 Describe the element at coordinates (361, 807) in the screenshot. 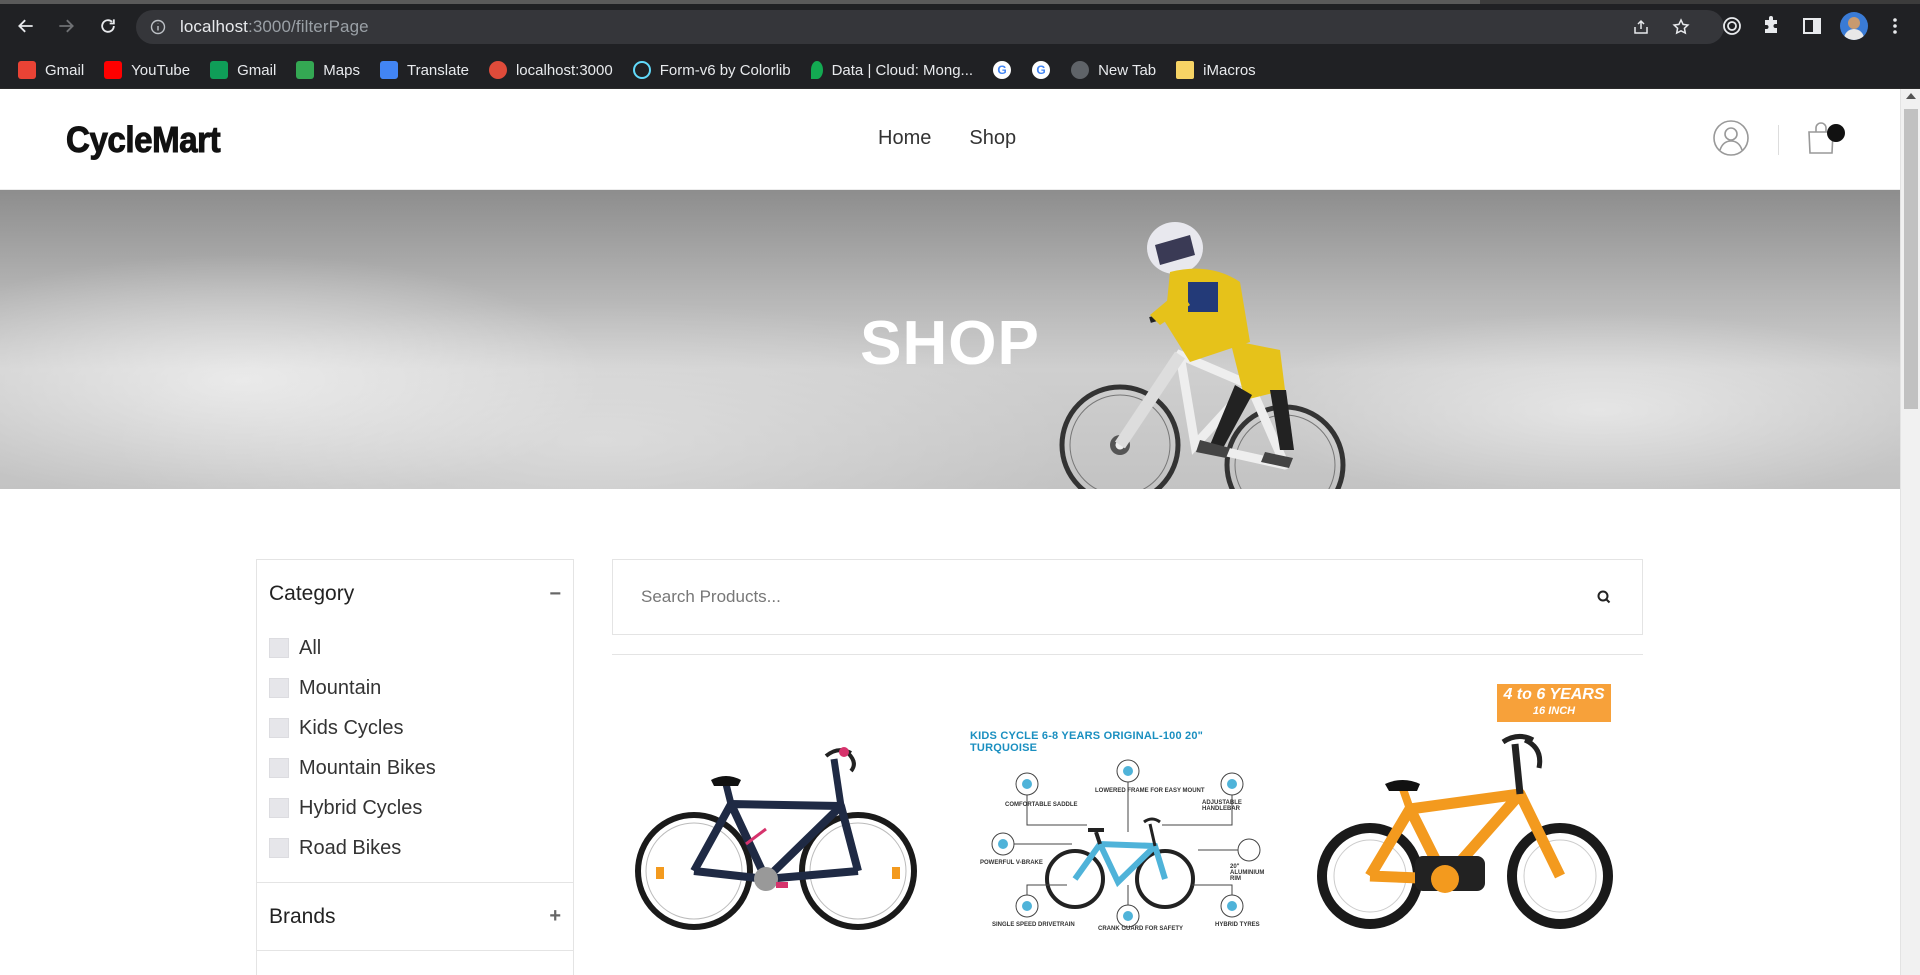

I see `category-label: Hybrid Cycles` at that location.